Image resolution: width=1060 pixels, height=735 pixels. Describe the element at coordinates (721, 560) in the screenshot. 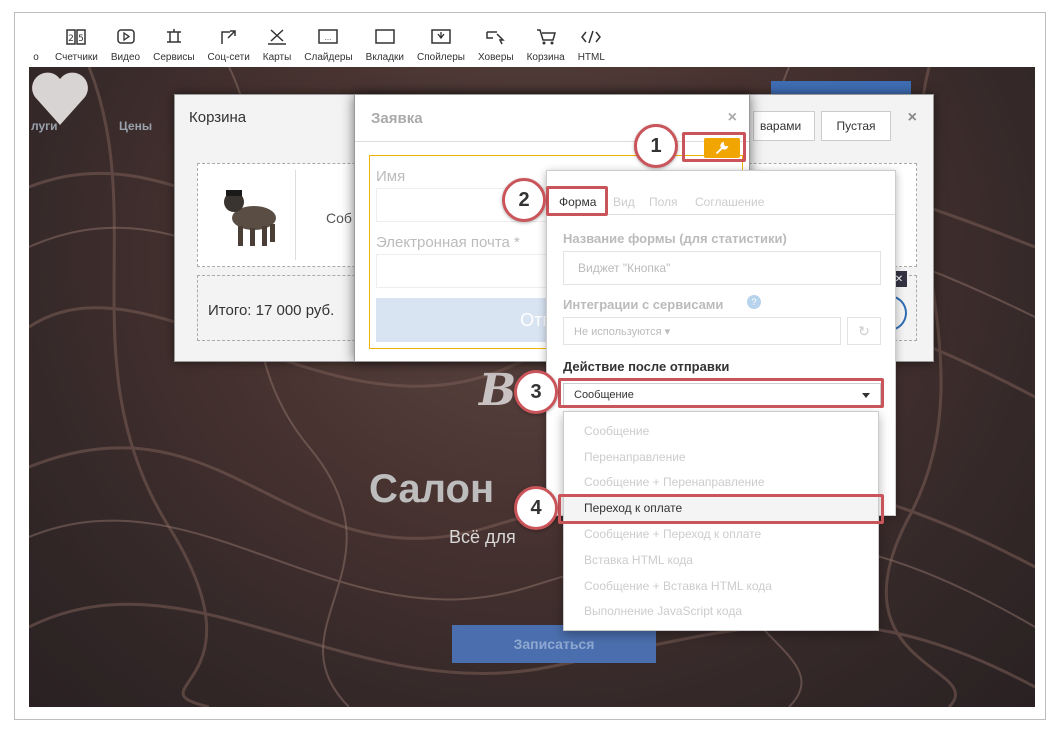

I see `dropdown-option: Вставка HTML кода` at that location.